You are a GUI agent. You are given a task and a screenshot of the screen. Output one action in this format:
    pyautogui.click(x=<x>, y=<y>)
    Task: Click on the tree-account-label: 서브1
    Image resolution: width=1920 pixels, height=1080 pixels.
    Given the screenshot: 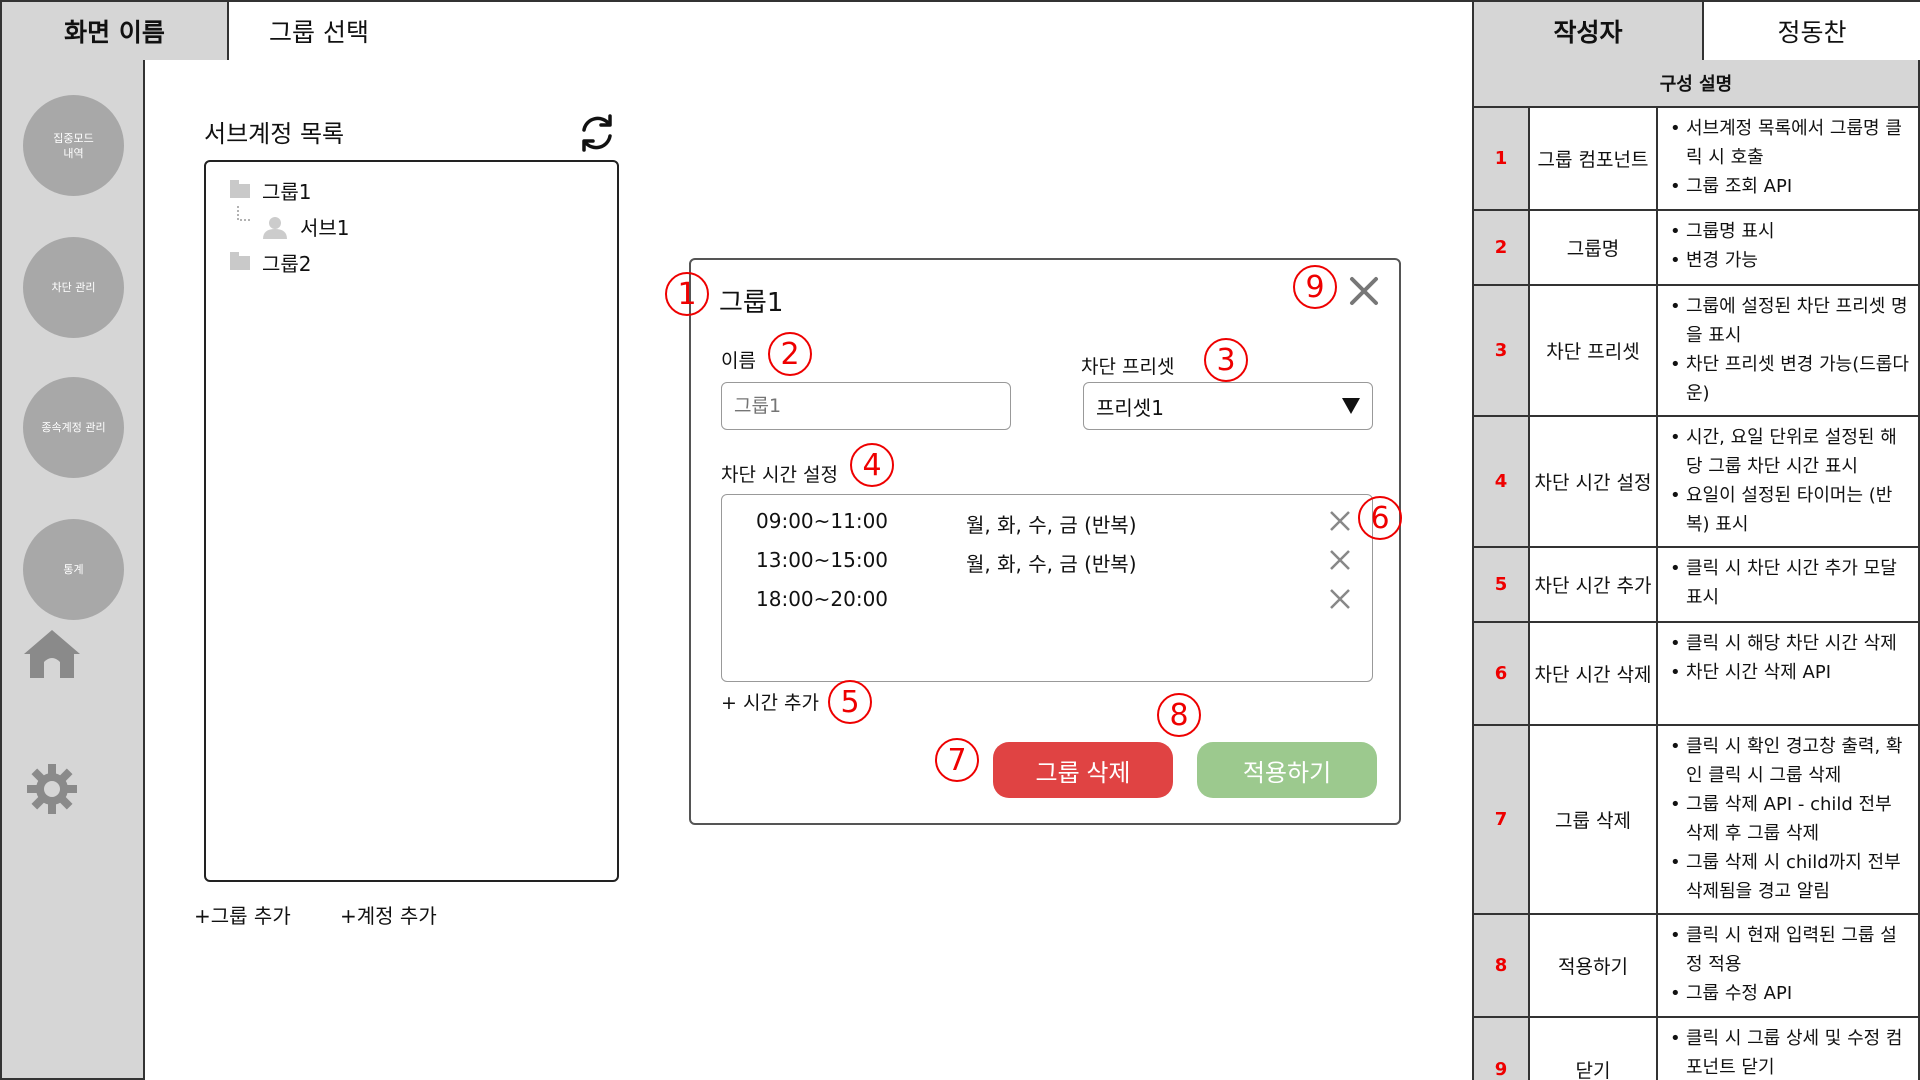 What is the action you would take?
    pyautogui.click(x=325, y=228)
    